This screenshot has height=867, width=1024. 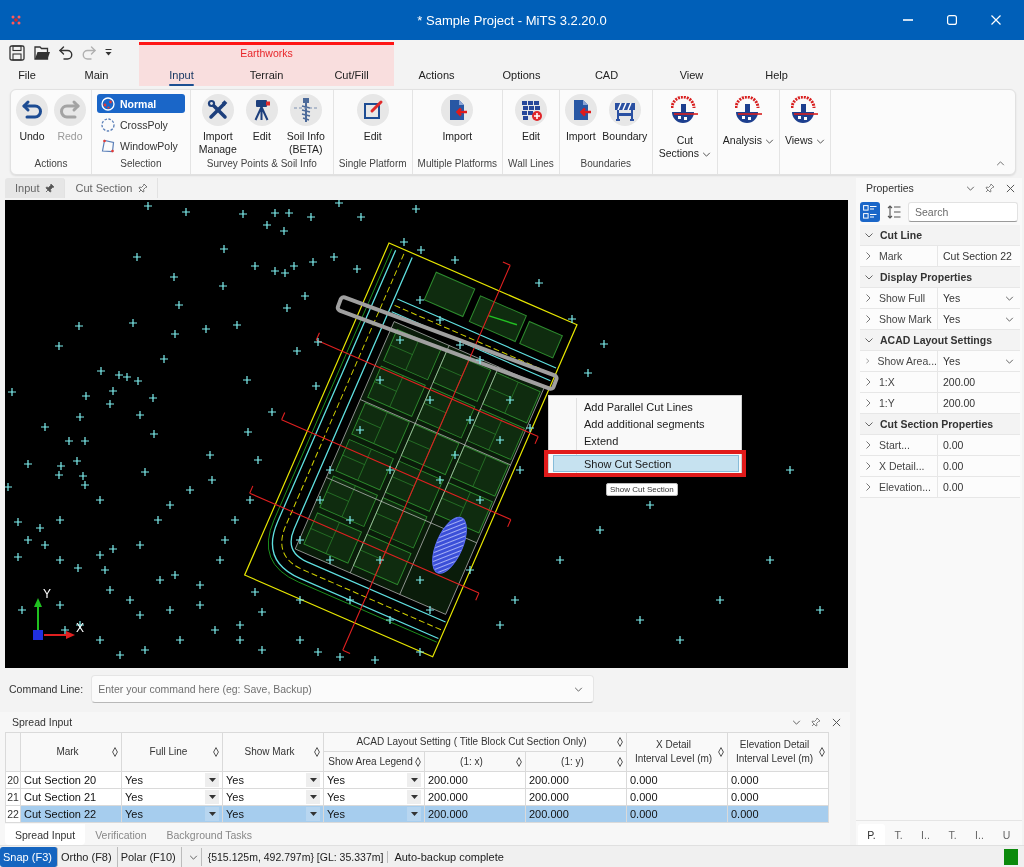 What do you see at coordinates (521, 74) in the screenshot?
I see `ribbon-tab: Options` at bounding box center [521, 74].